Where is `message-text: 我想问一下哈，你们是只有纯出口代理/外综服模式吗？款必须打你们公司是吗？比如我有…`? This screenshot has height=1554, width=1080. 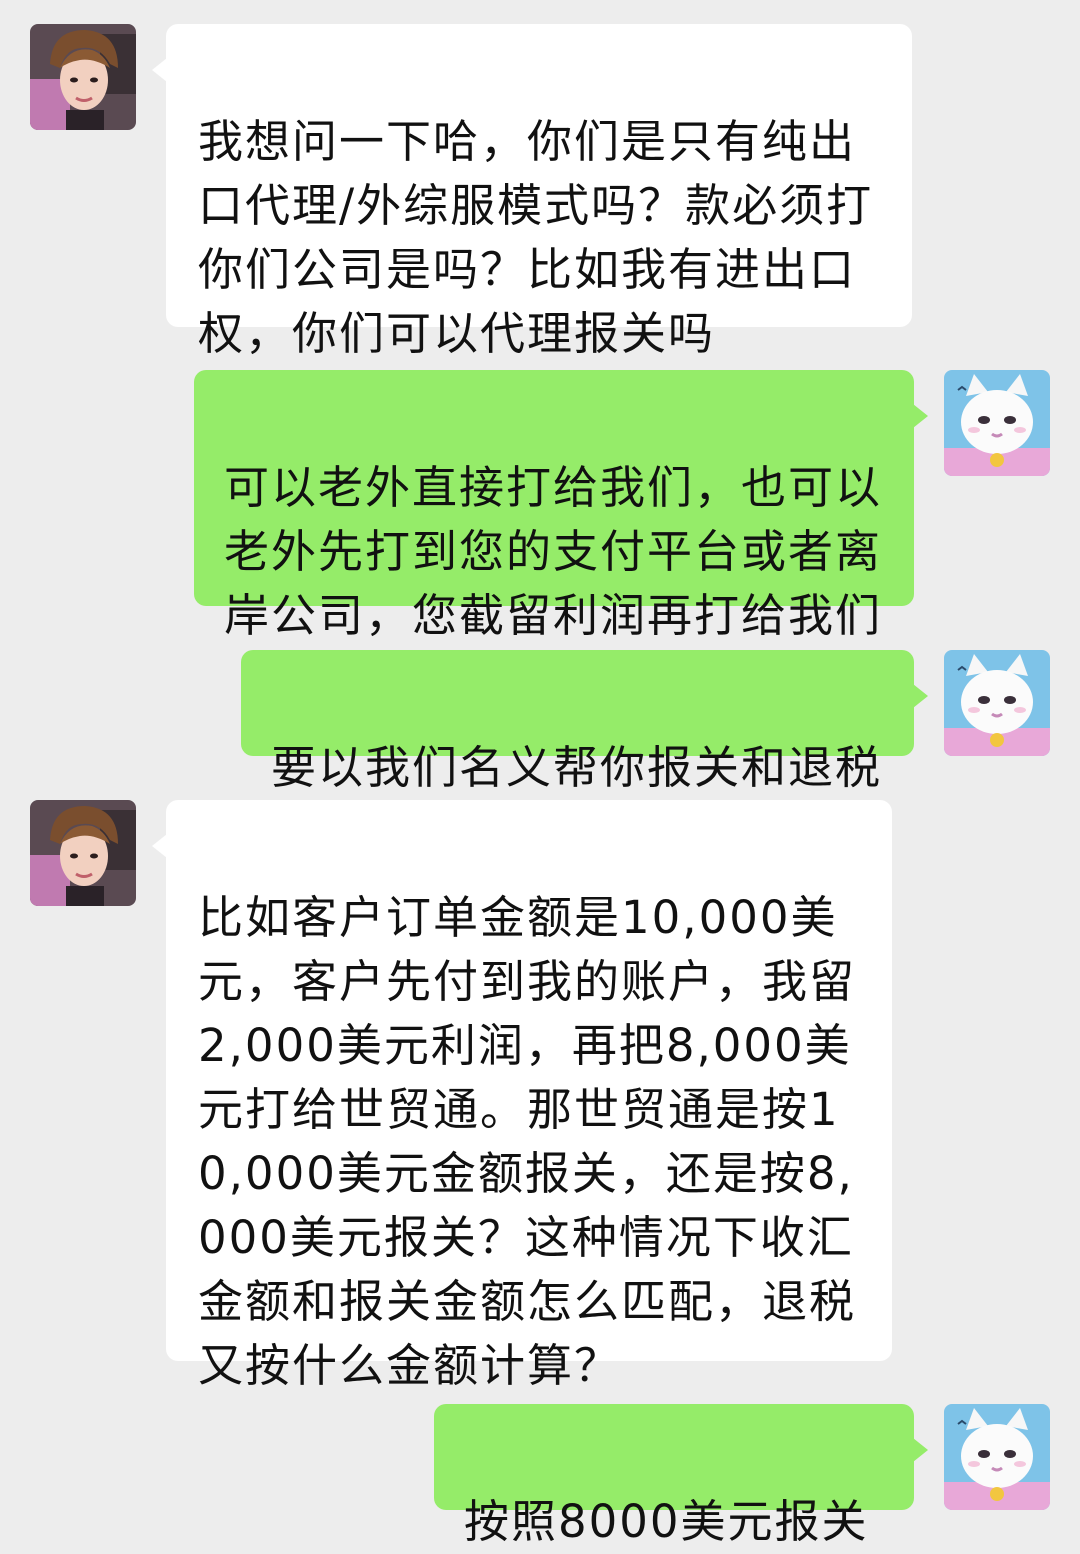
message-text: 我想问一下哈，你们是只有纯出口代理/外综服模式吗？款必须打你们公司是吗？比如我有… is located at coordinates (536, 237).